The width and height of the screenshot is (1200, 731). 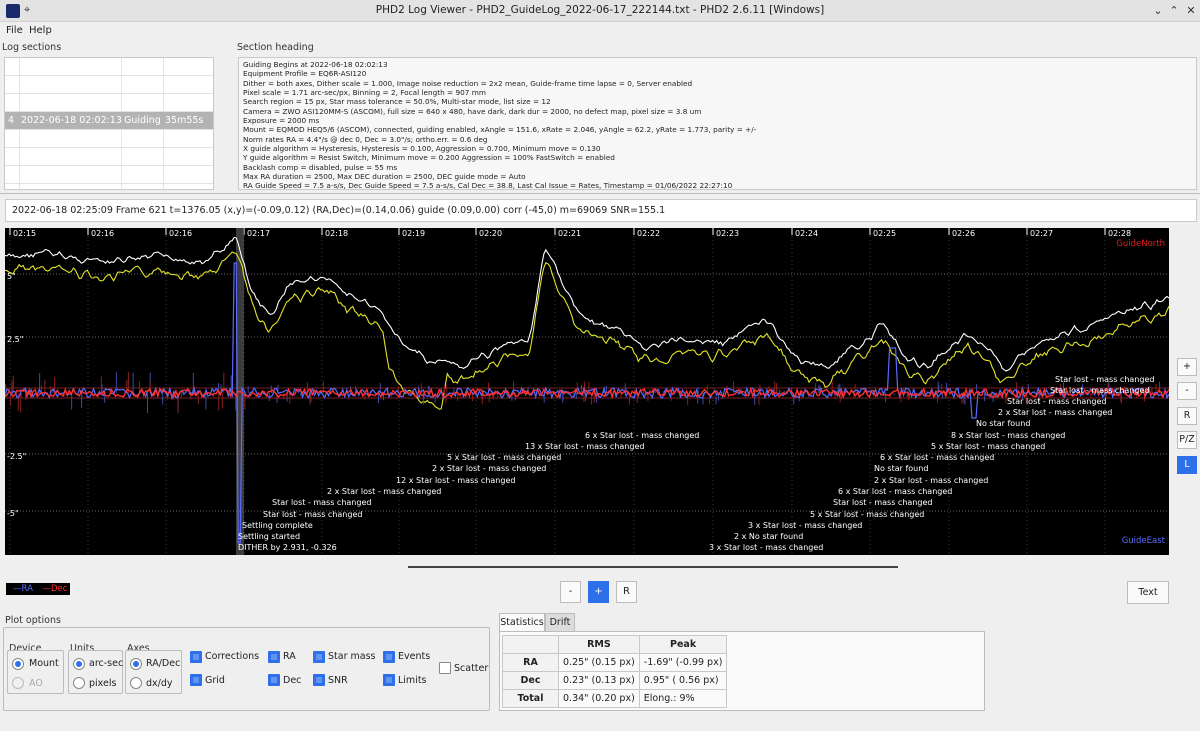 I want to click on scatter-checkbox, so click(x=445, y=668).